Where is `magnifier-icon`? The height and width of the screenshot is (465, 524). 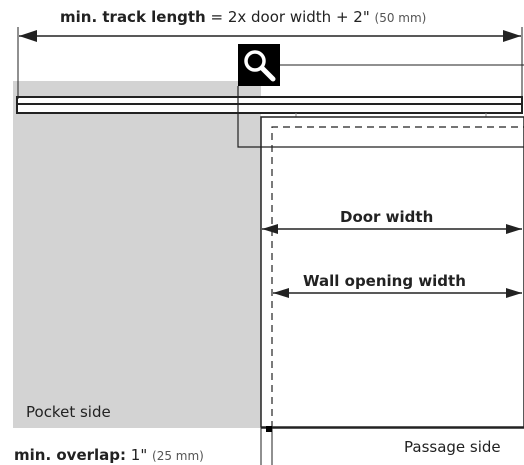
magnifier-icon is located at coordinates (260, 66).